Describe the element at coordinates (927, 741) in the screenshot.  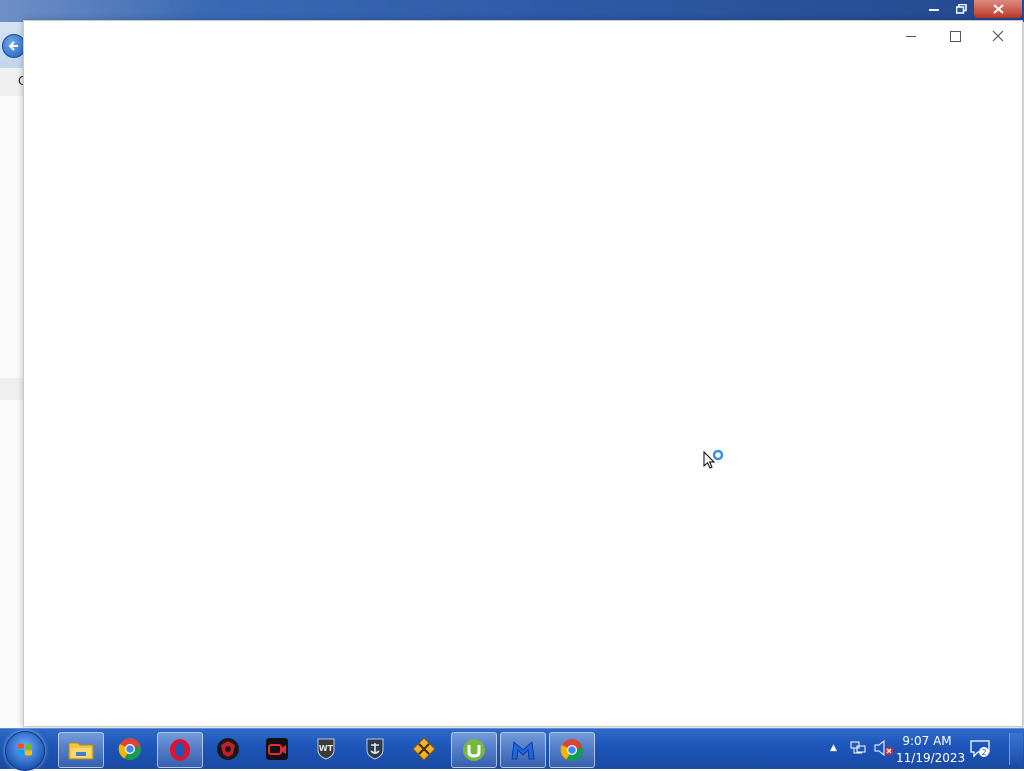
I see `clock-time: 9:07 AM` at that location.